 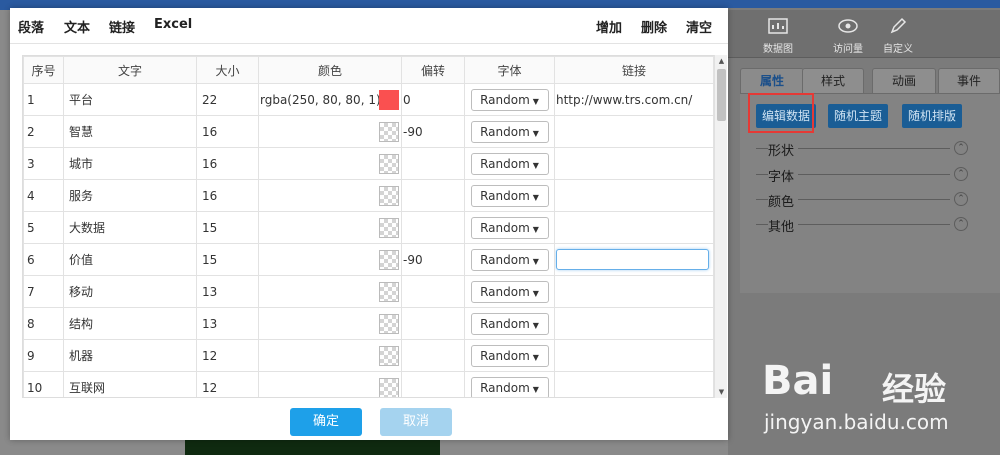 I want to click on add-button: 增加, so click(x=609, y=26).